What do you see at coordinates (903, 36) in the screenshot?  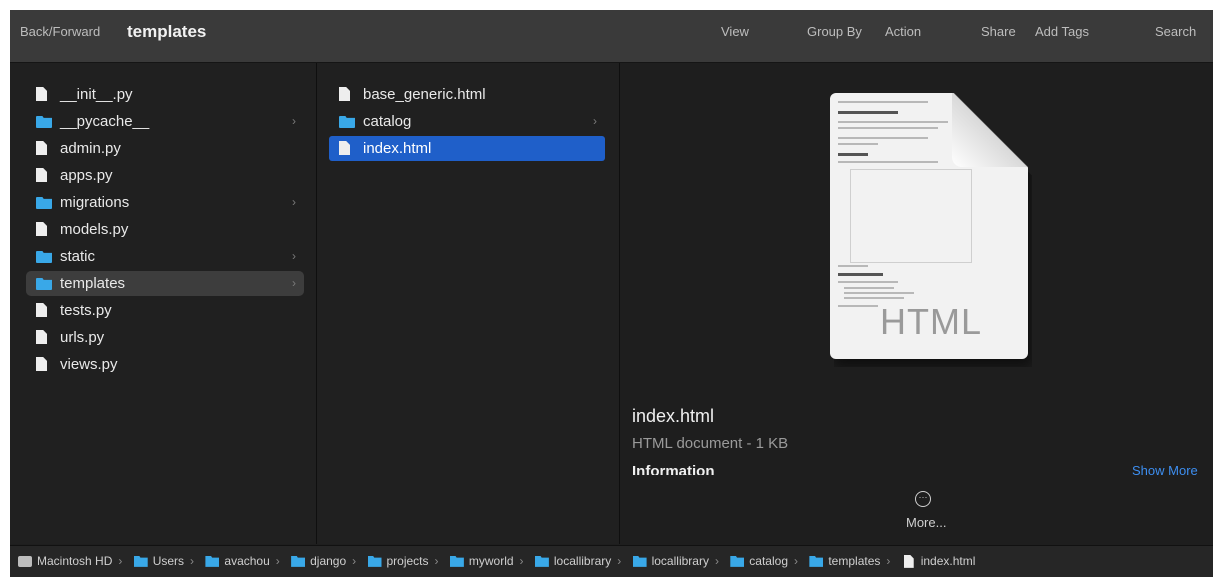 I see `action-button: Action` at bounding box center [903, 36].